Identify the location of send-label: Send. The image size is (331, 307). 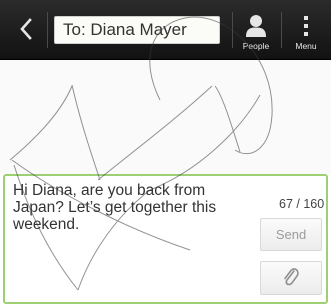
(291, 234).